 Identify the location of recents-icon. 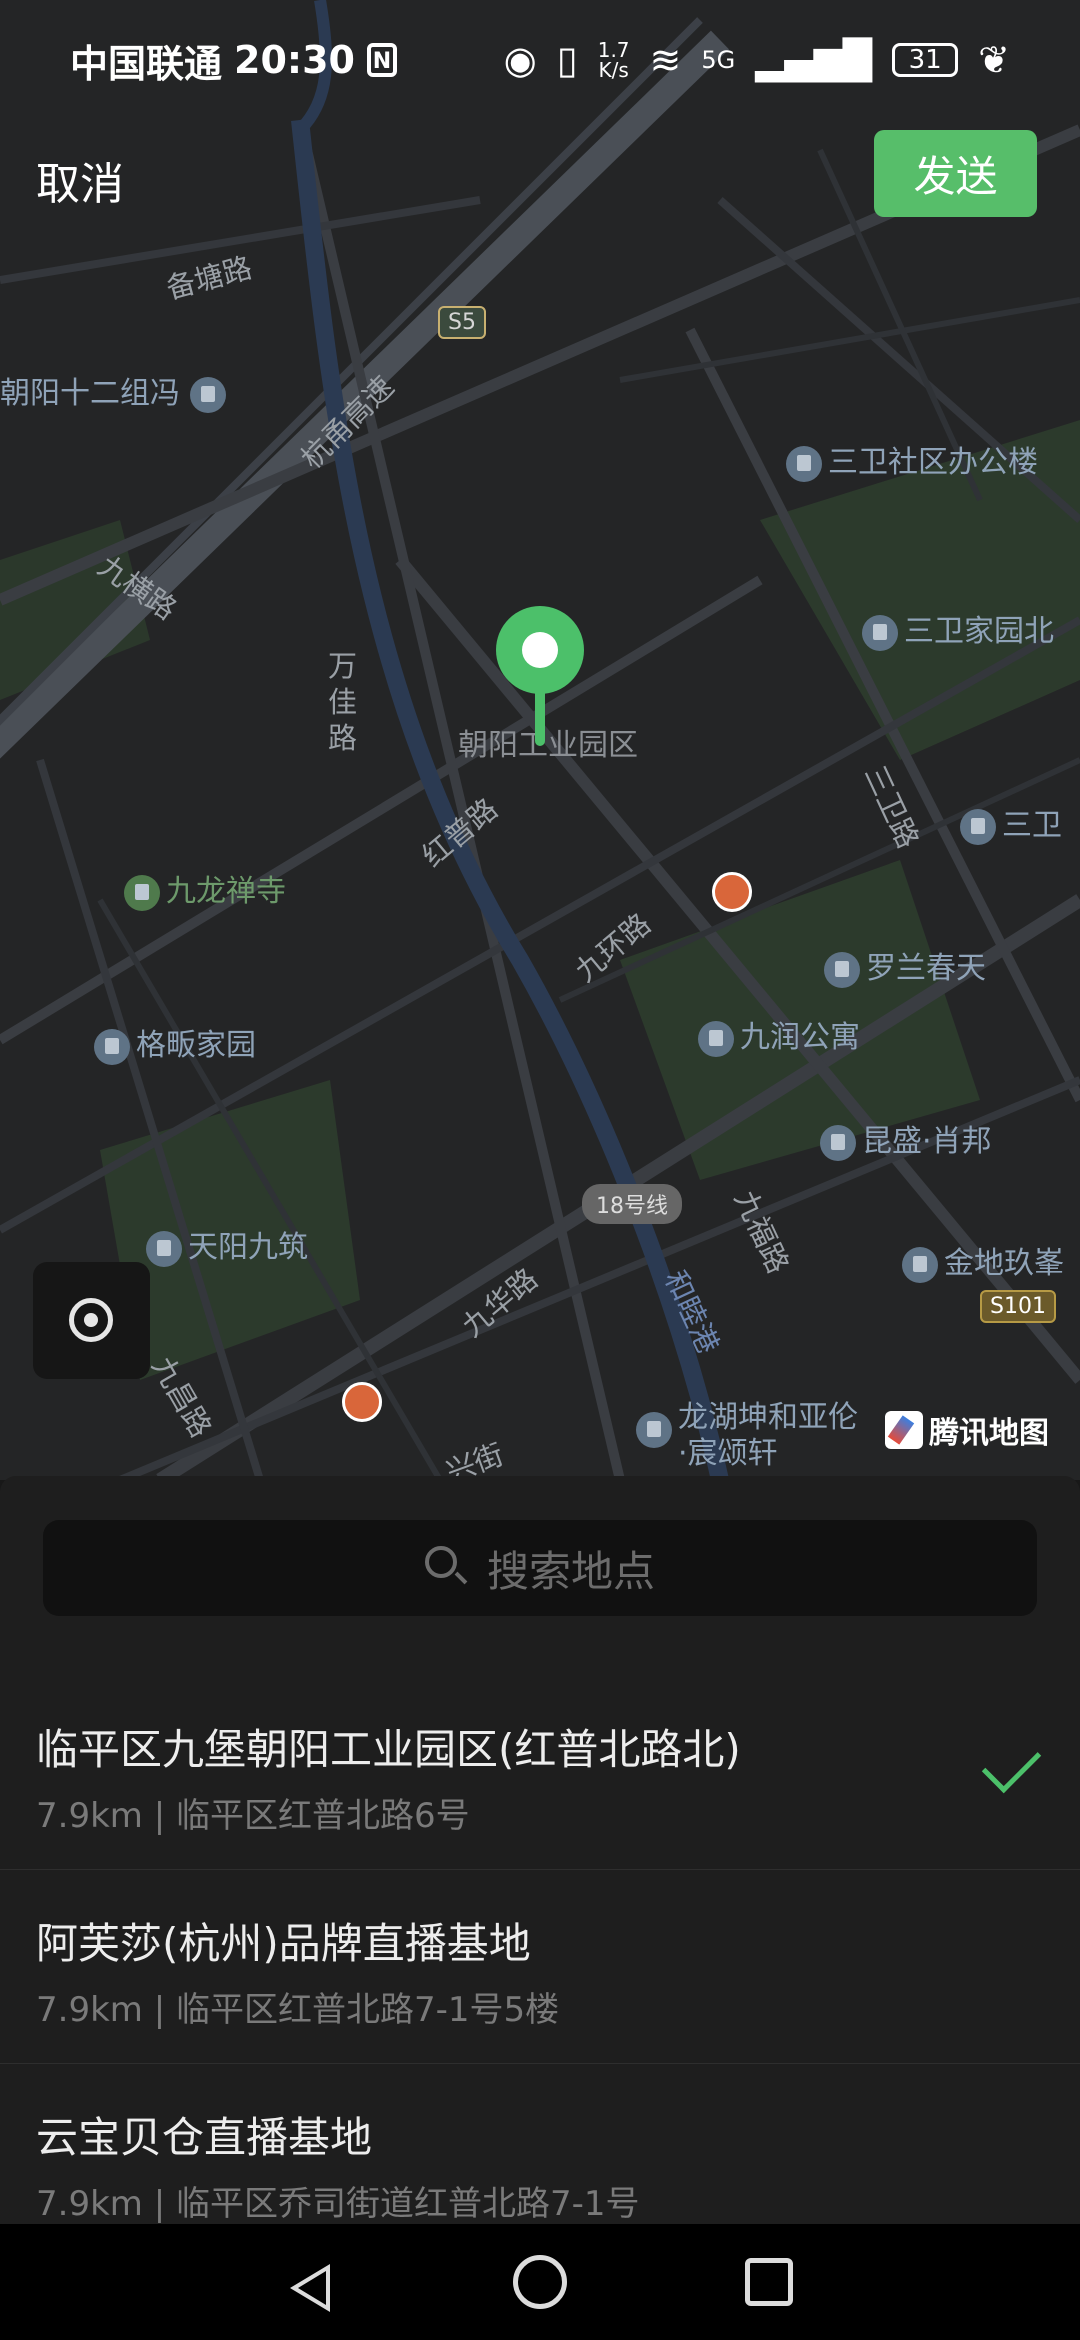
(769, 2282).